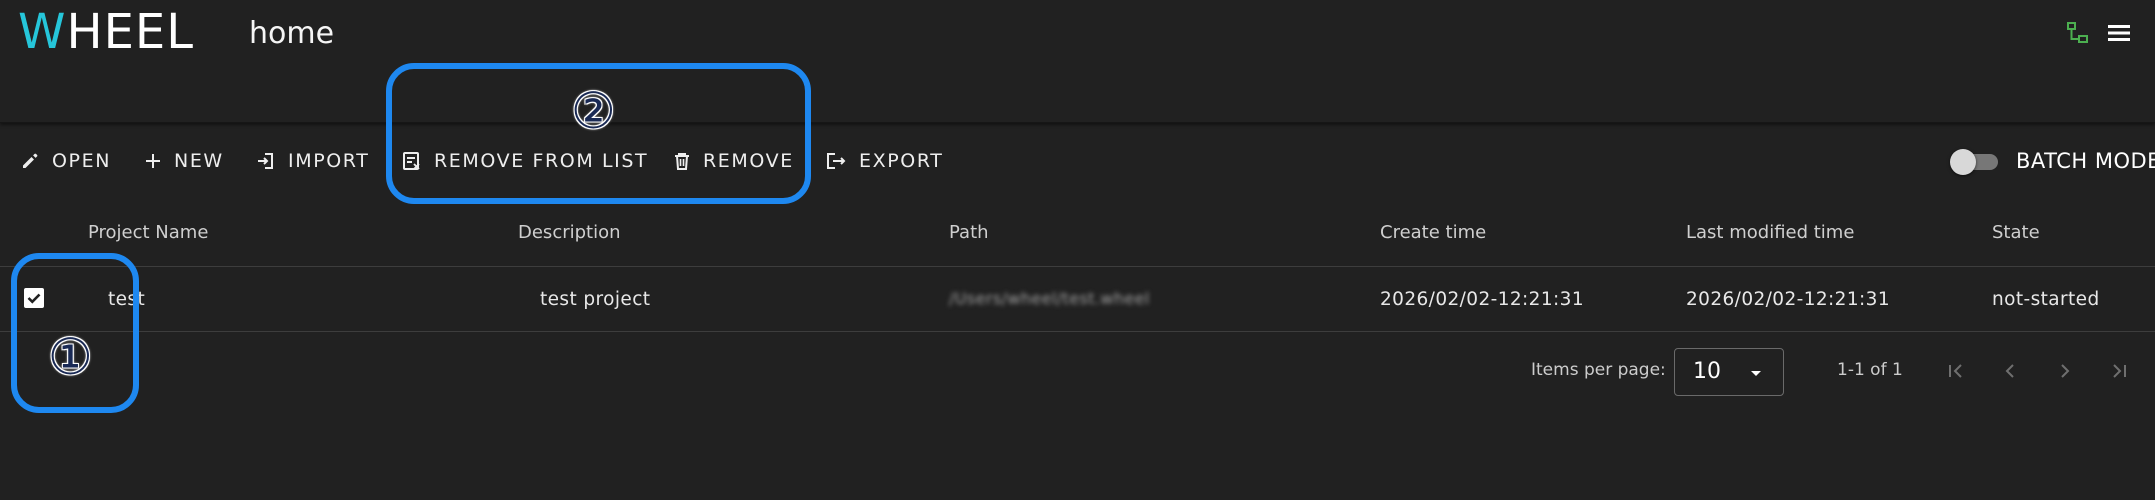 This screenshot has height=500, width=2155. I want to click on export-label: EXPORT, so click(901, 161).